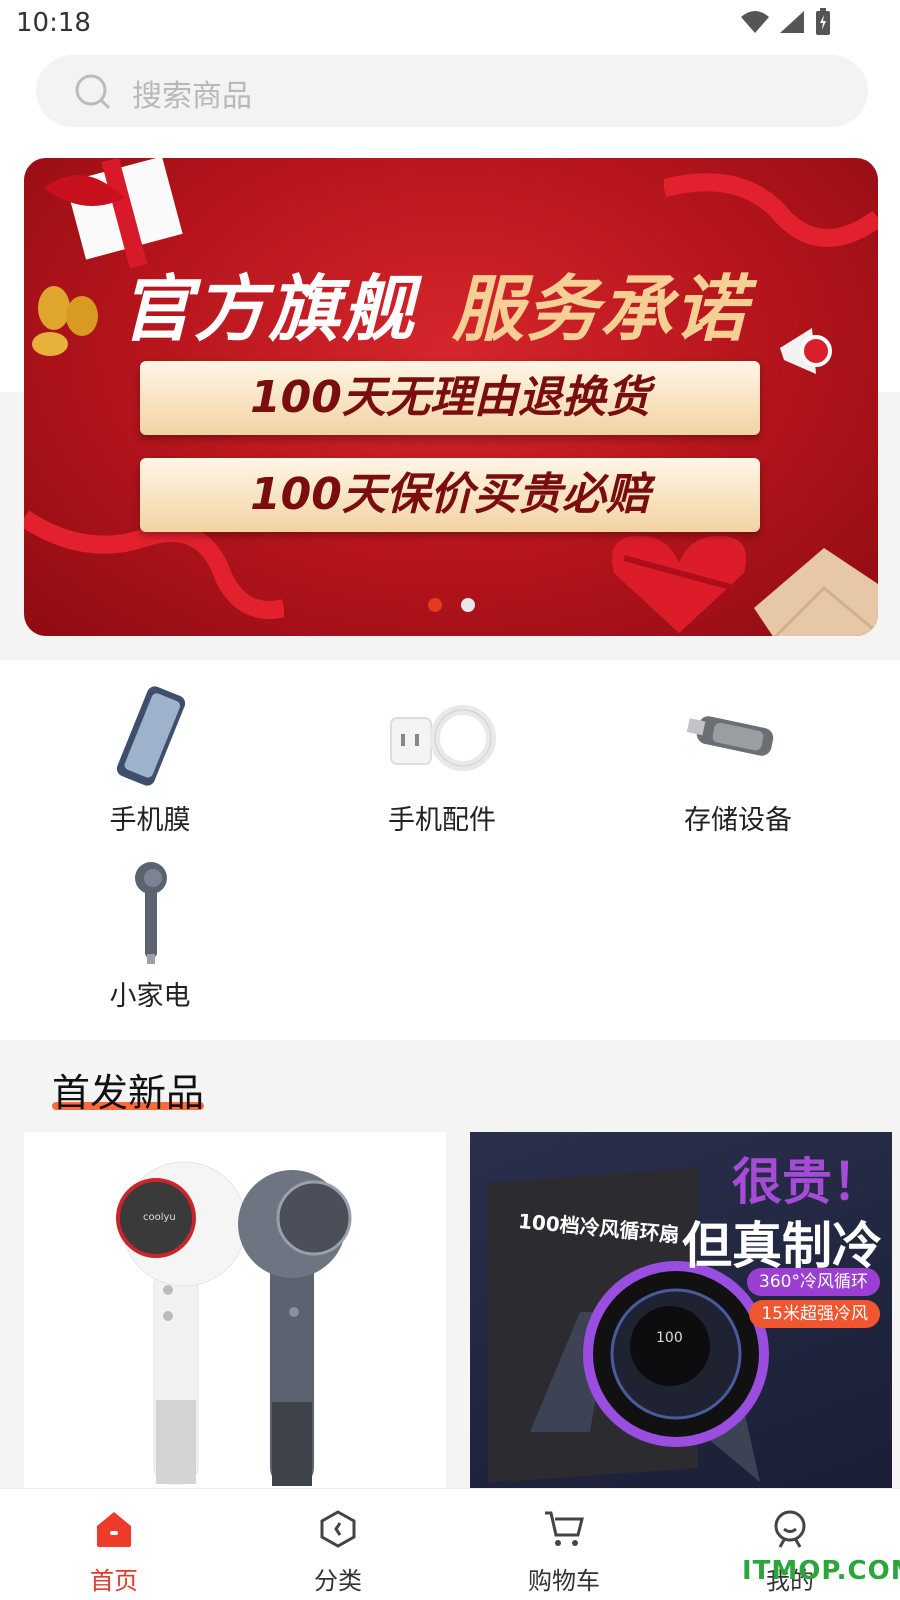 This screenshot has width=900, height=1600. What do you see at coordinates (93, 92) in the screenshot?
I see `search-icon` at bounding box center [93, 92].